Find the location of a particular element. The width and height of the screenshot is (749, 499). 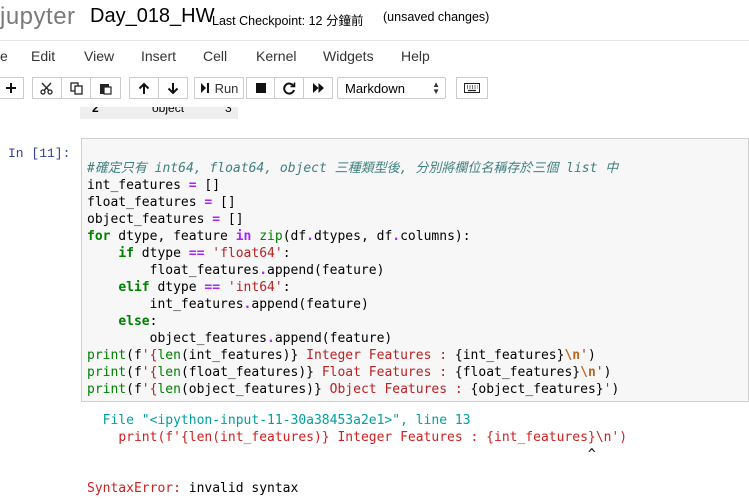

interrupt-button is located at coordinates (260, 88).